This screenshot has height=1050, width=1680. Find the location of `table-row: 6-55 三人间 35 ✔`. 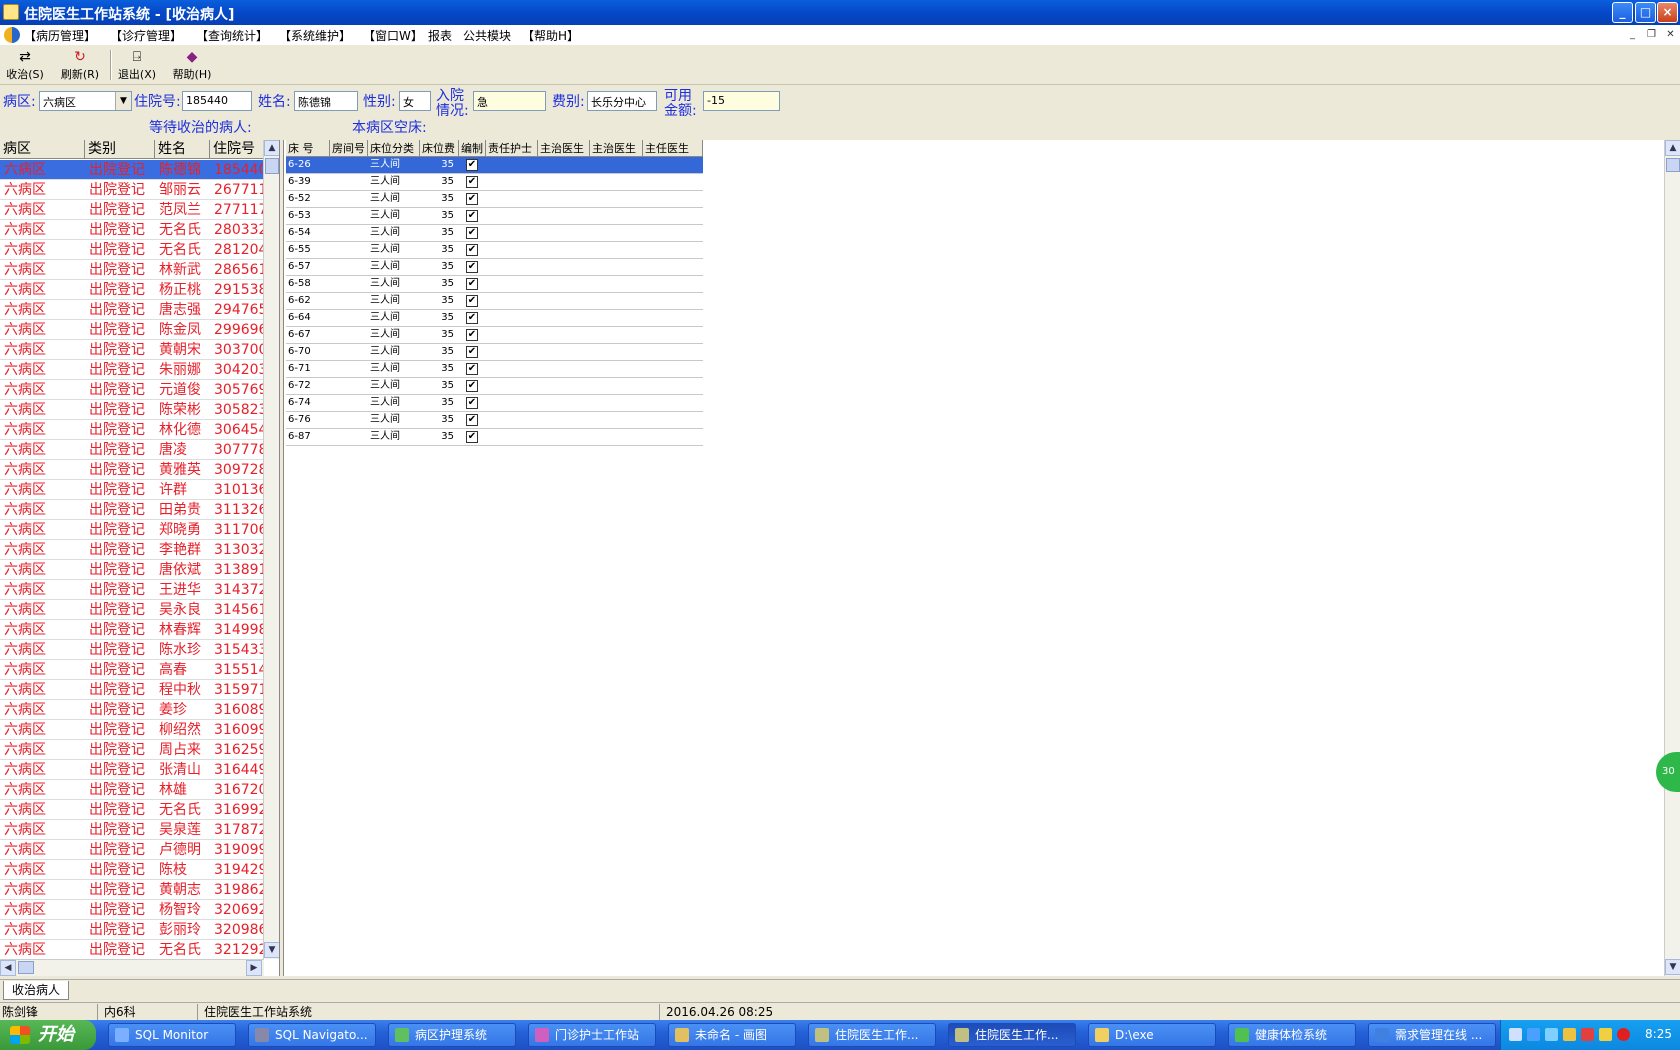

table-row: 6-55 三人间 35 ✔ is located at coordinates (494, 250).